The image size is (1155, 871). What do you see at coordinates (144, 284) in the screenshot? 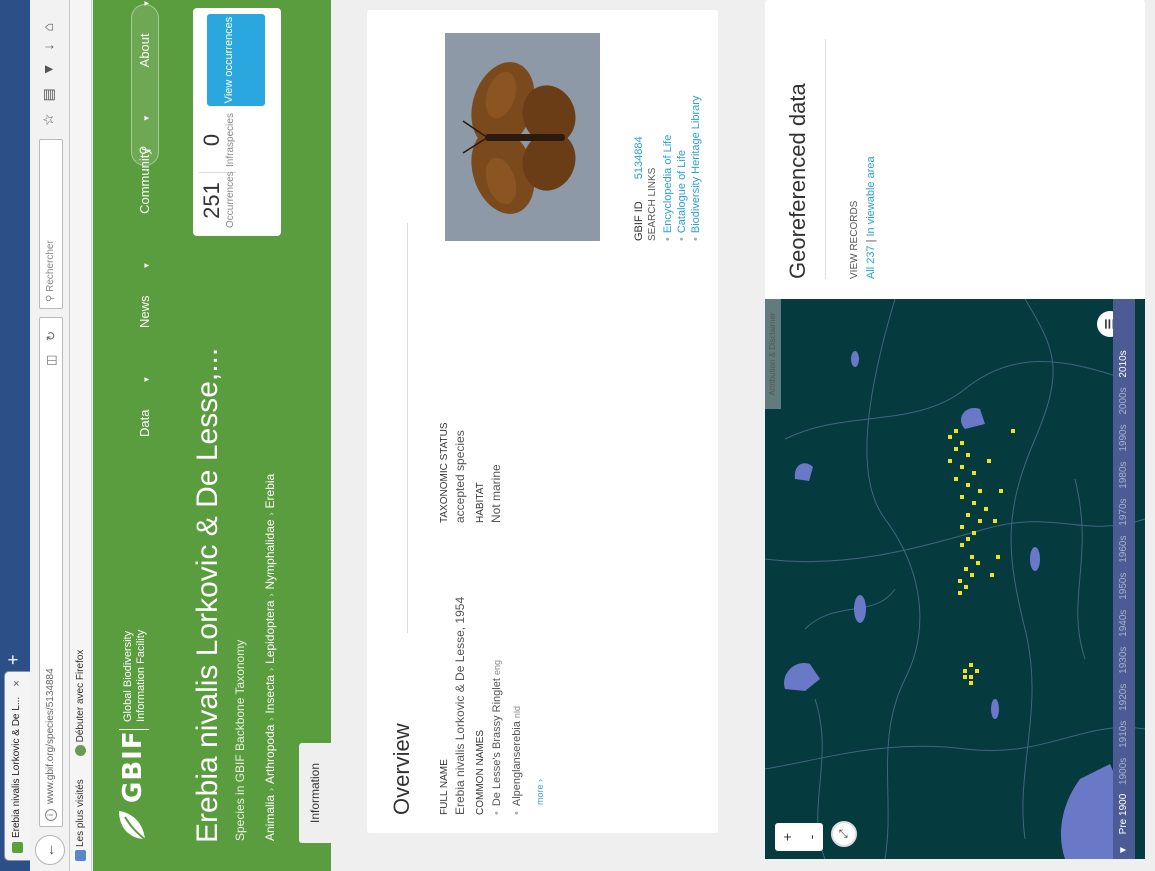
I see `nav-news: News ▼` at bounding box center [144, 284].